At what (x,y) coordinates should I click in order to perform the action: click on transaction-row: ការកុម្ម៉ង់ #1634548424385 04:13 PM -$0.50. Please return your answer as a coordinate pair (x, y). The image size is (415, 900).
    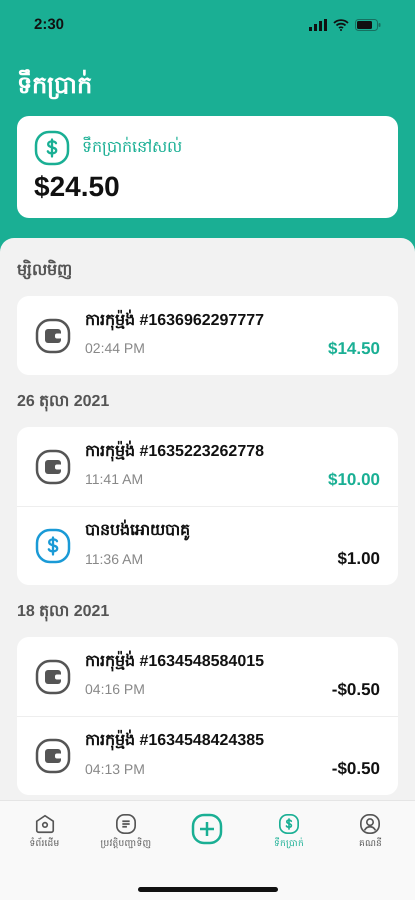
    Looking at the image, I should click on (207, 755).